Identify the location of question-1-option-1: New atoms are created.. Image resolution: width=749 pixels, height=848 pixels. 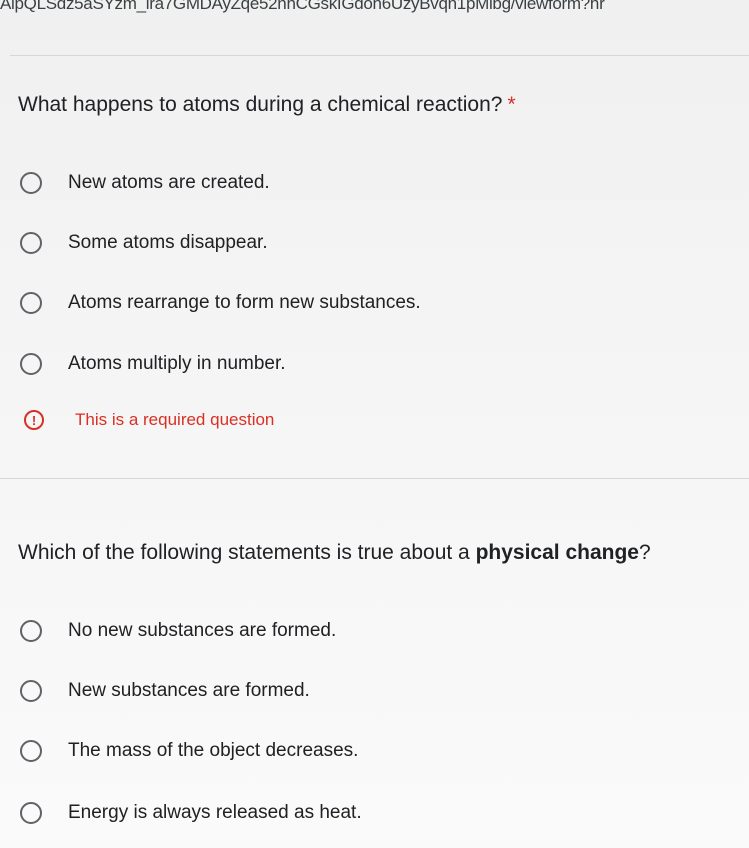
(368, 183).